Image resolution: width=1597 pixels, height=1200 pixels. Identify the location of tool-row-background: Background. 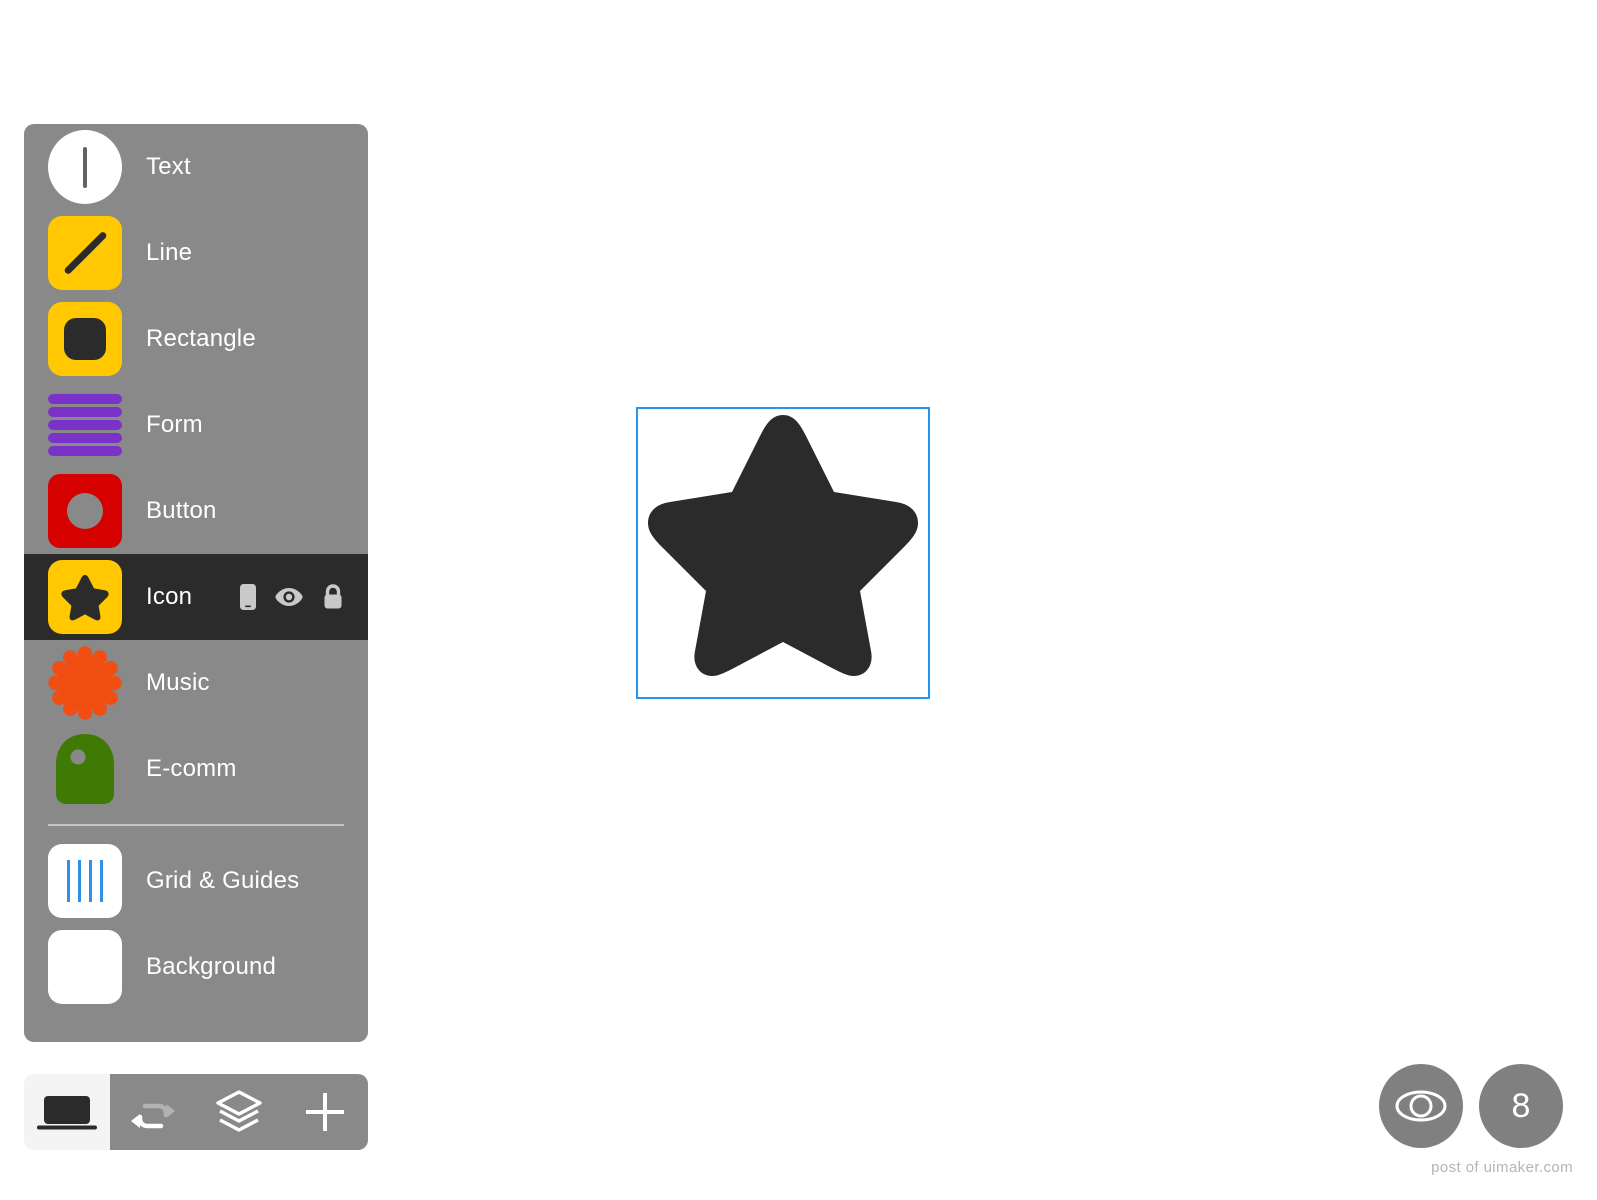
(196, 967).